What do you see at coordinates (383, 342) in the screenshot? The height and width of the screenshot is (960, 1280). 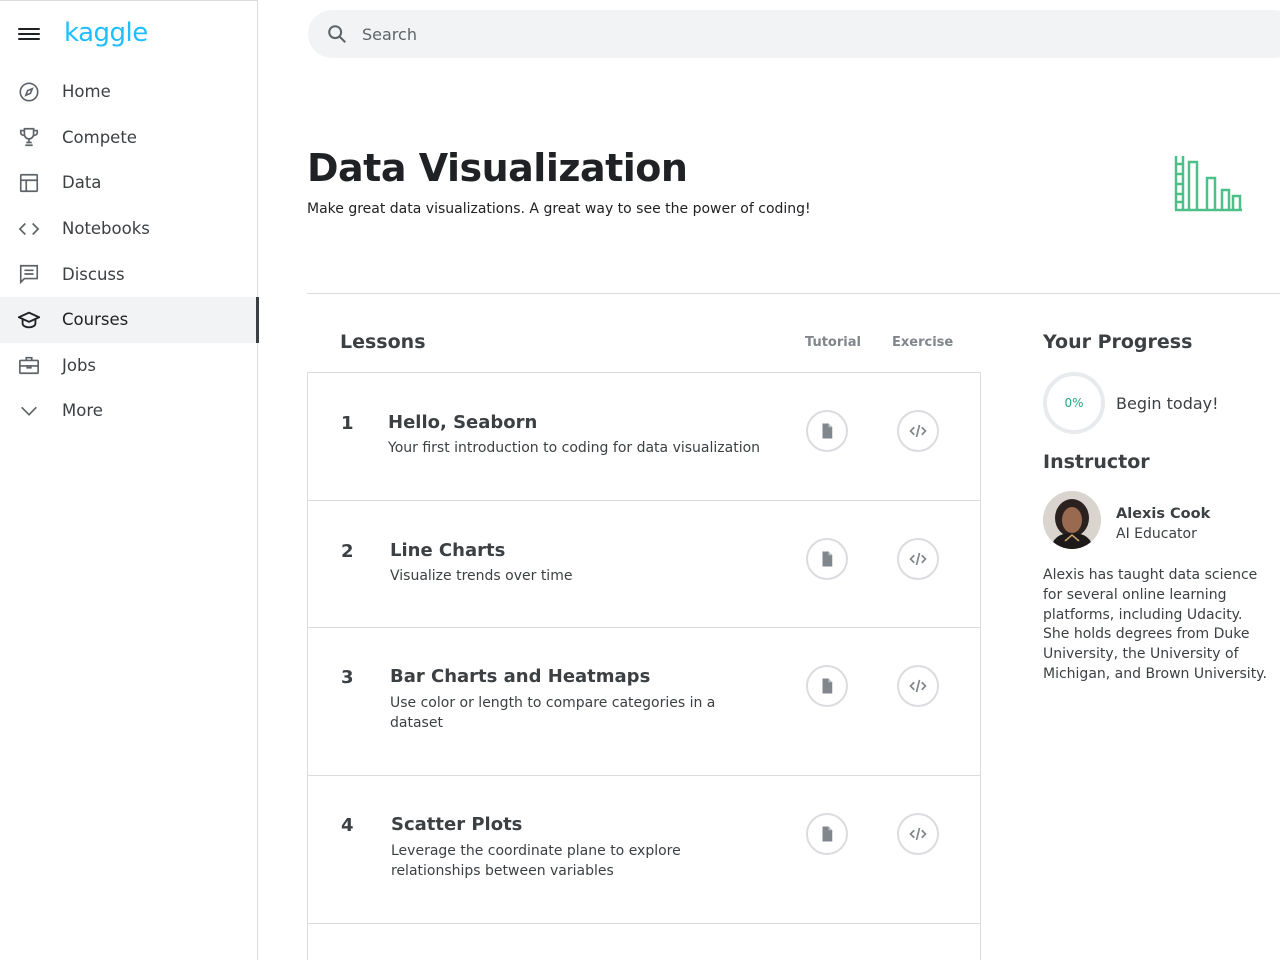 I see `lessons-heading: Lessons` at bounding box center [383, 342].